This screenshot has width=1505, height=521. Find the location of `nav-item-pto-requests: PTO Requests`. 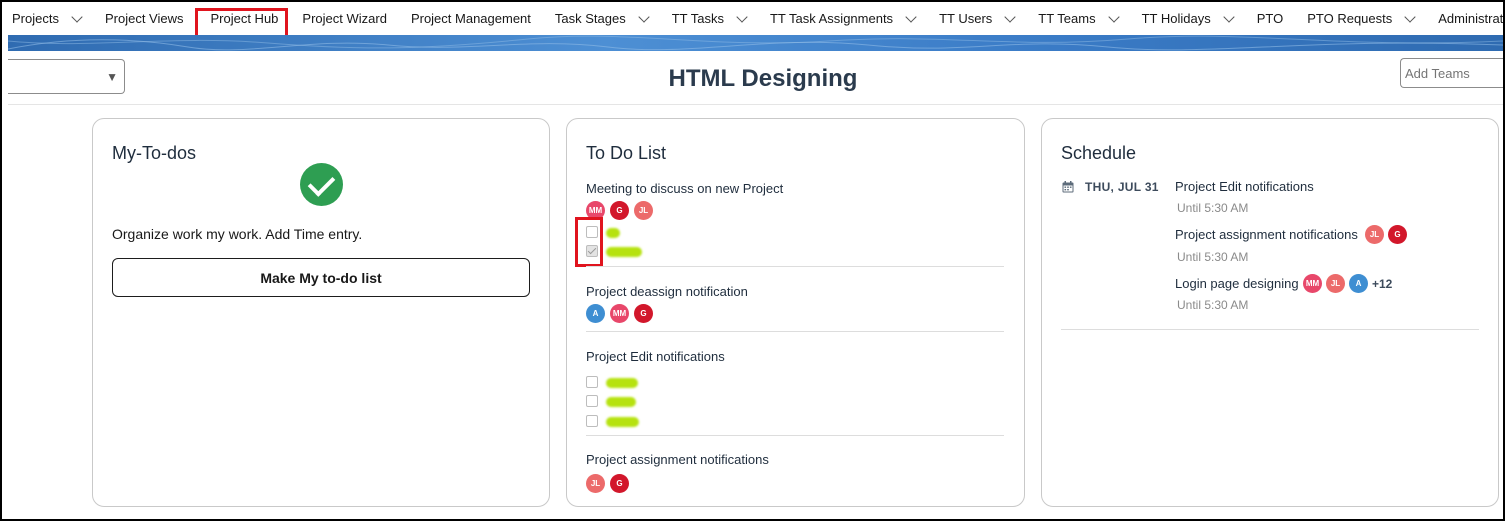

nav-item-pto-requests: PTO Requests is located at coordinates (1361, 18).